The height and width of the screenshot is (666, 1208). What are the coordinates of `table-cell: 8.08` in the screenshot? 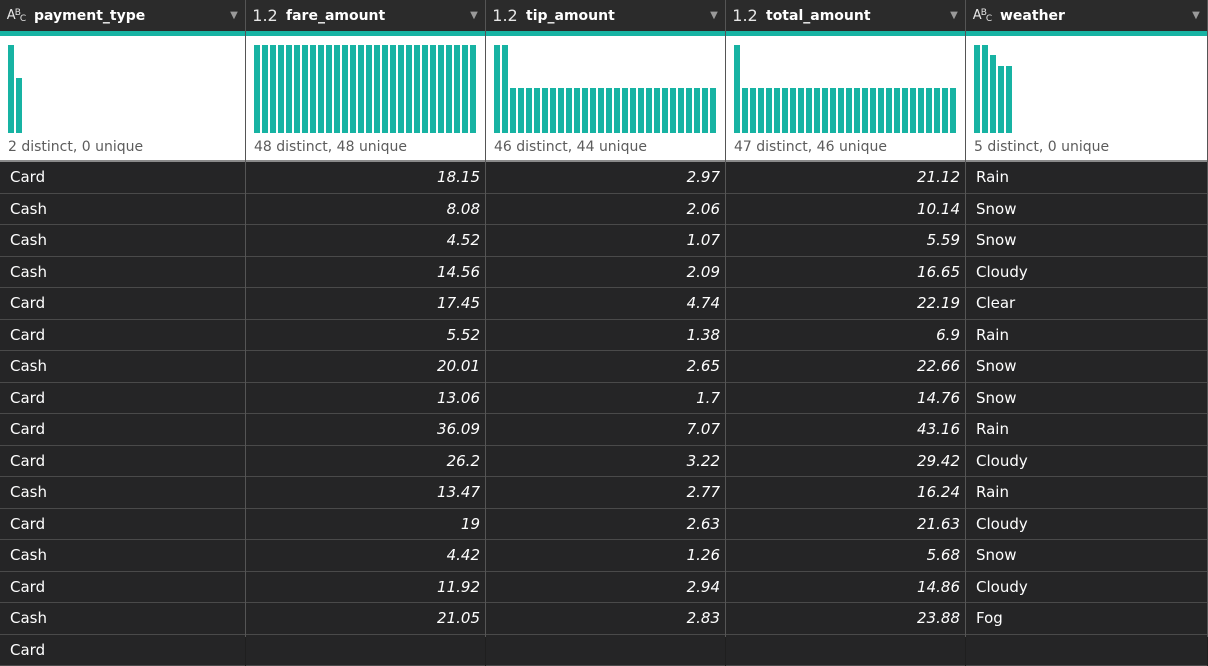 It's located at (365, 210).